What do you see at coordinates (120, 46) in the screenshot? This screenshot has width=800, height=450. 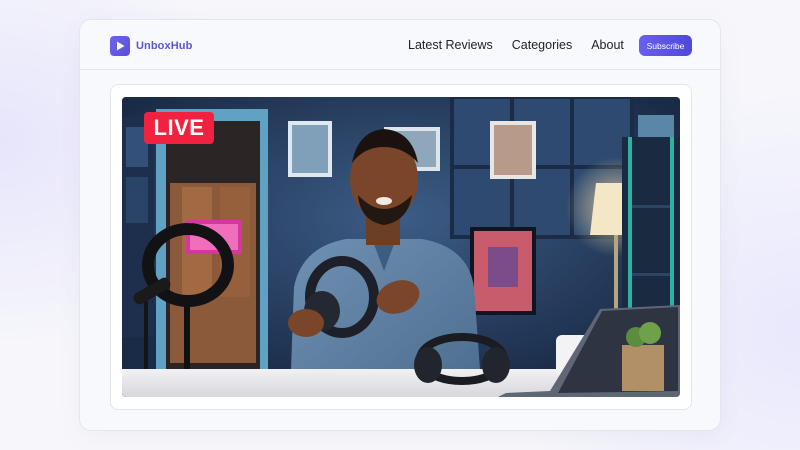 I see `play-icon` at bounding box center [120, 46].